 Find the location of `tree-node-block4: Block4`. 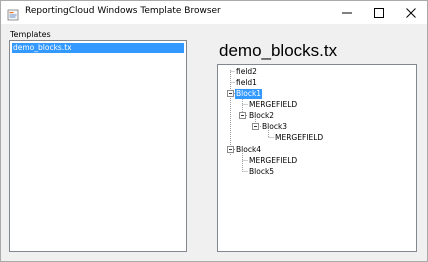

tree-node-block4: Block4 is located at coordinates (248, 150).